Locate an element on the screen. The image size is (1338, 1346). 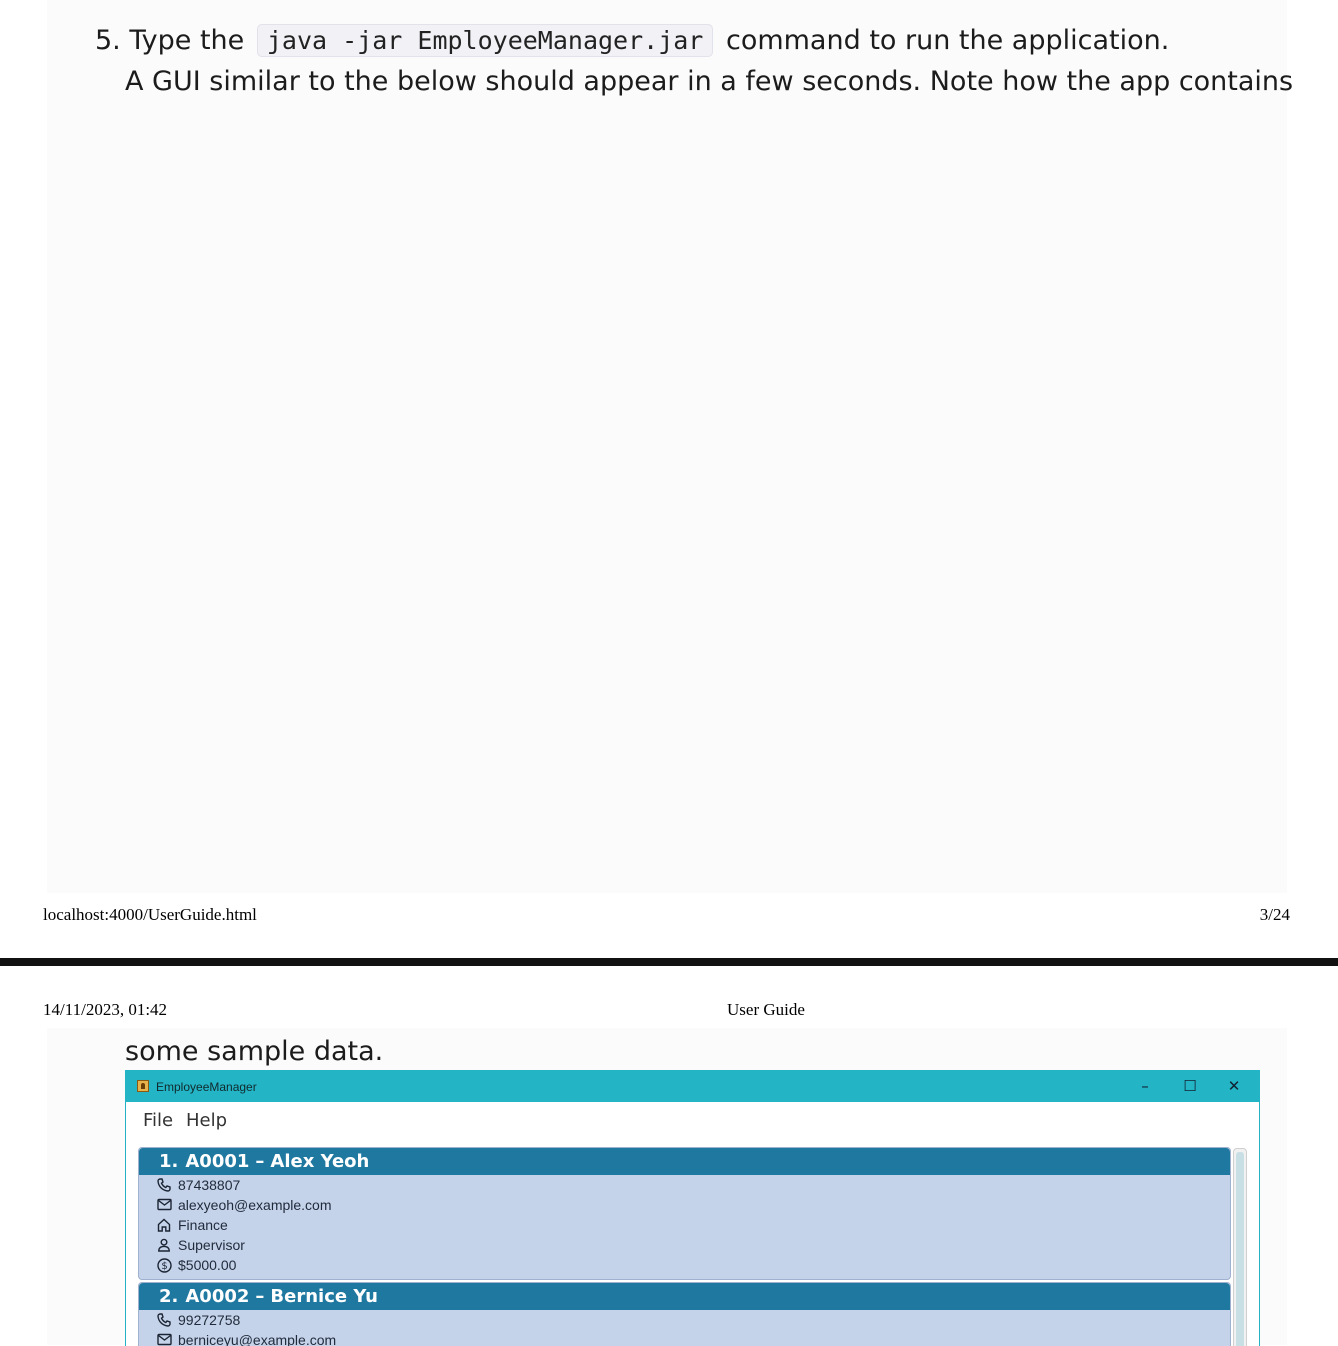
user-icon is located at coordinates (165, 1245).